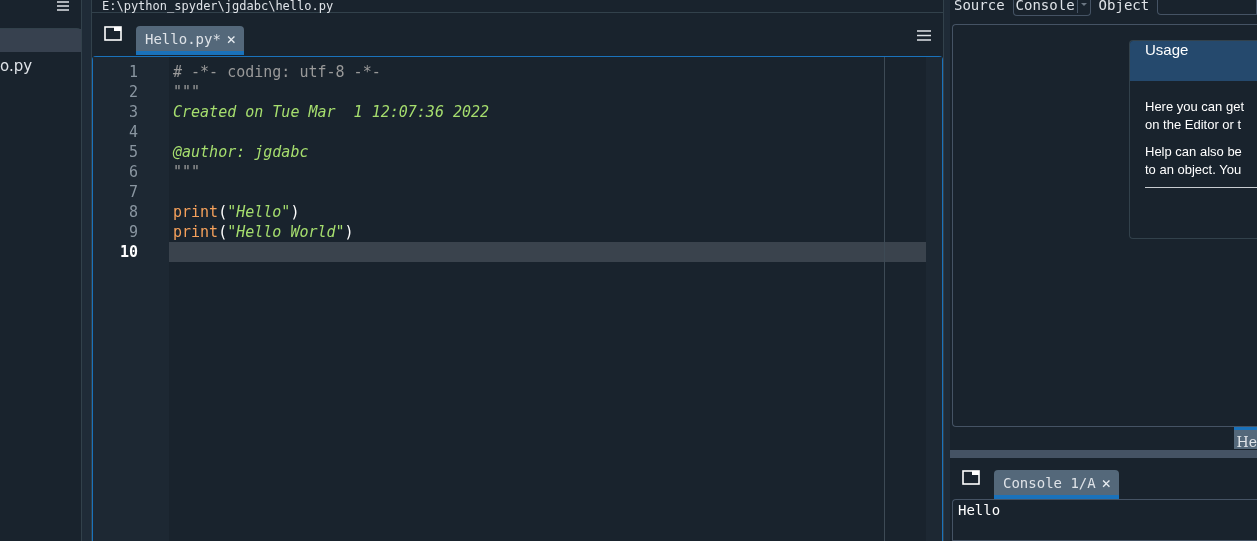 The height and width of the screenshot is (541, 1257). What do you see at coordinates (133, 192) in the screenshot?
I see `line-number: 7` at bounding box center [133, 192].